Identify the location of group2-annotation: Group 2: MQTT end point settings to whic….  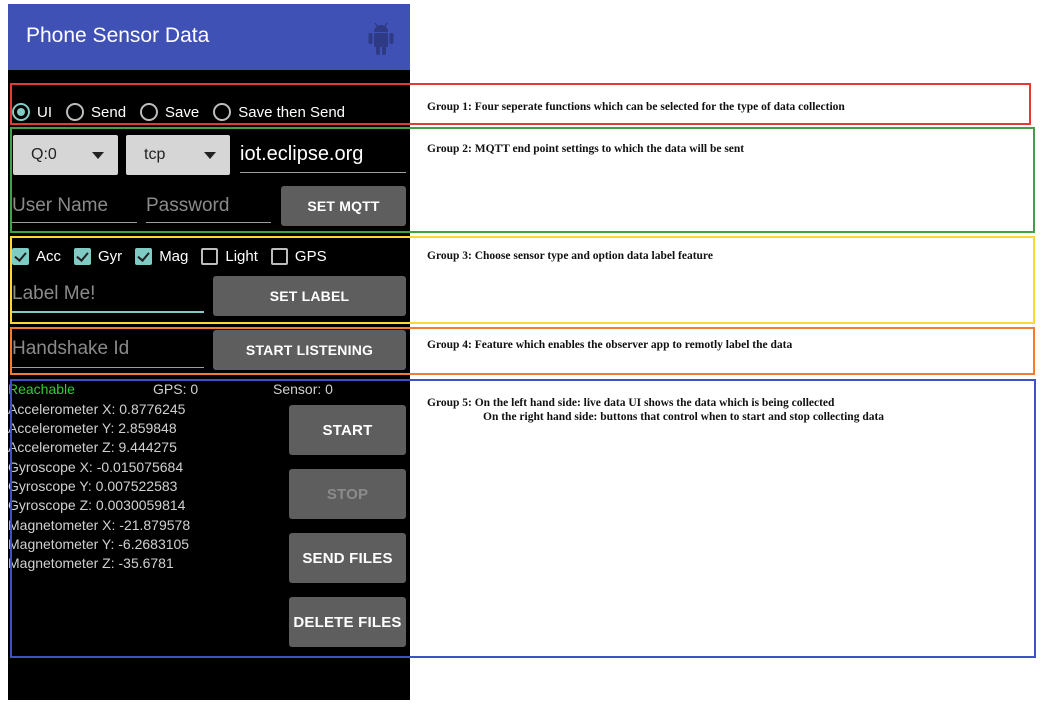
(586, 149).